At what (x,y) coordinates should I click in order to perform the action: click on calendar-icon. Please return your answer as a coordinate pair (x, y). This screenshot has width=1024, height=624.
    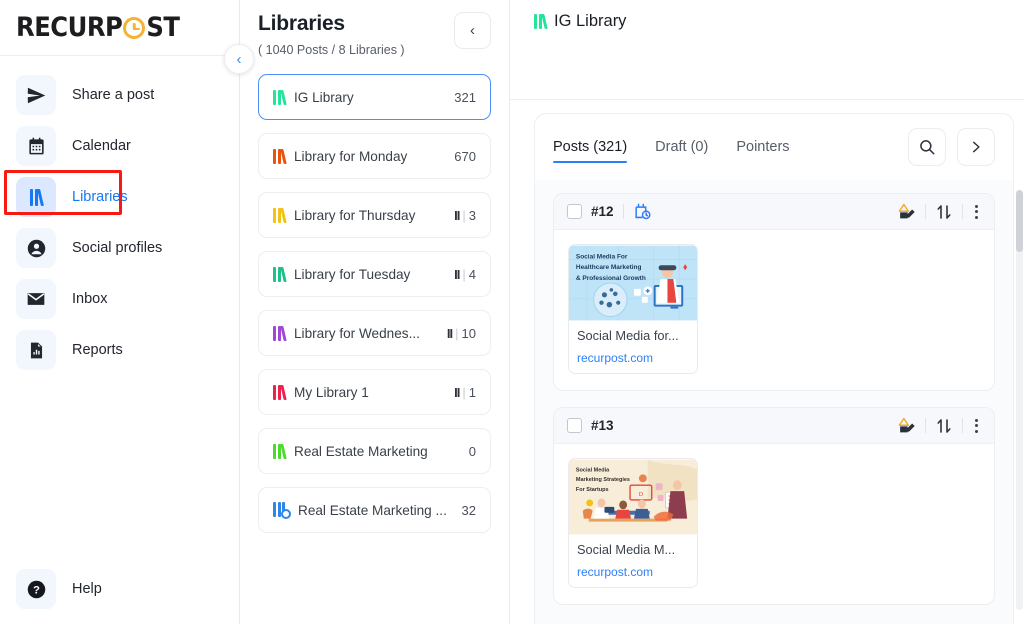
    Looking at the image, I should click on (36, 146).